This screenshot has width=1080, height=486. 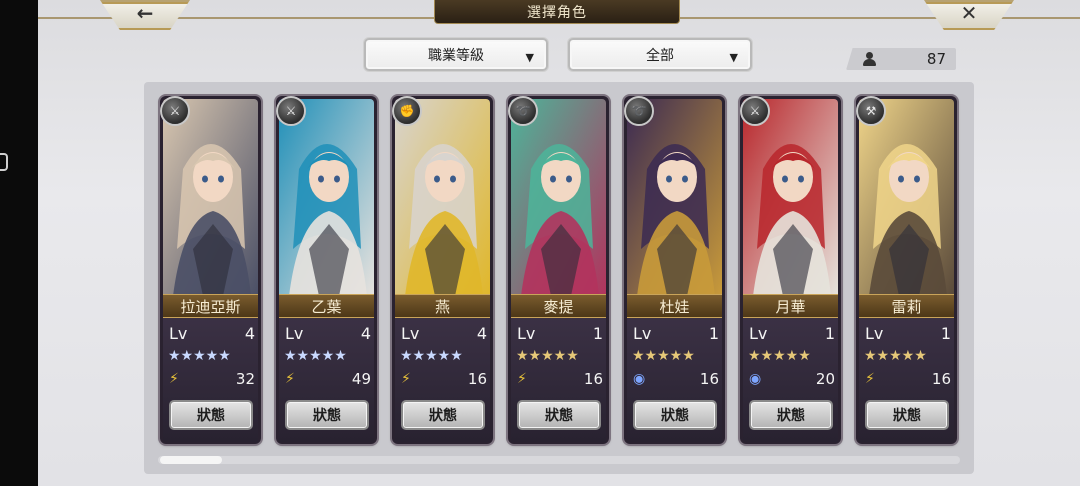 I want to click on character-card: ➰ 麥提 Lv 1 ★★★★★ ⚡ 16 狀態, so click(x=558, y=270).